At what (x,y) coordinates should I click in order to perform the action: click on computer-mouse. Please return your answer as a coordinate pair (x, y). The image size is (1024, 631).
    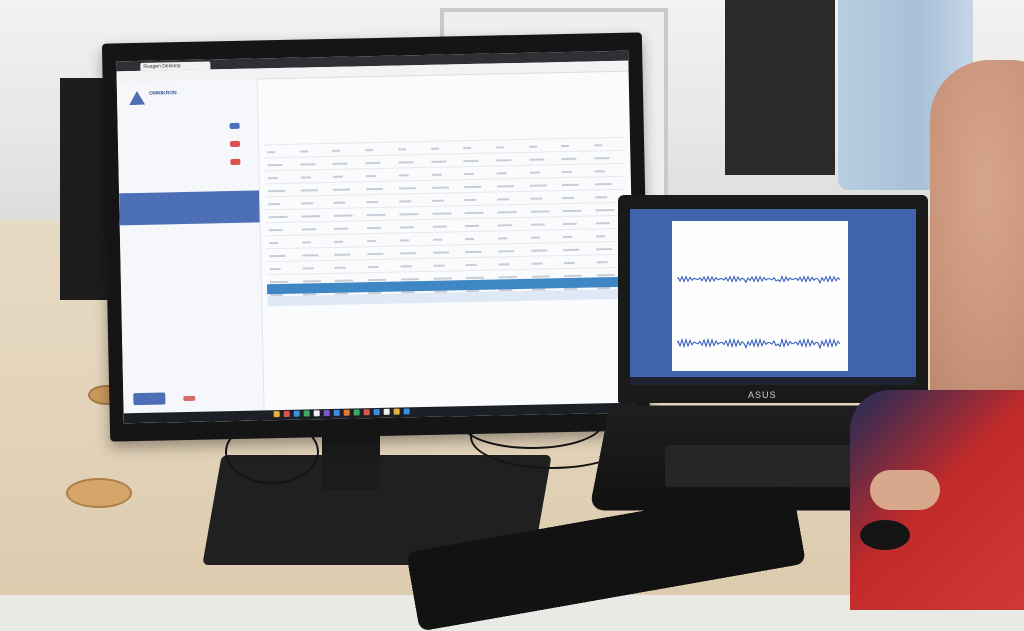
    Looking at the image, I should click on (885, 535).